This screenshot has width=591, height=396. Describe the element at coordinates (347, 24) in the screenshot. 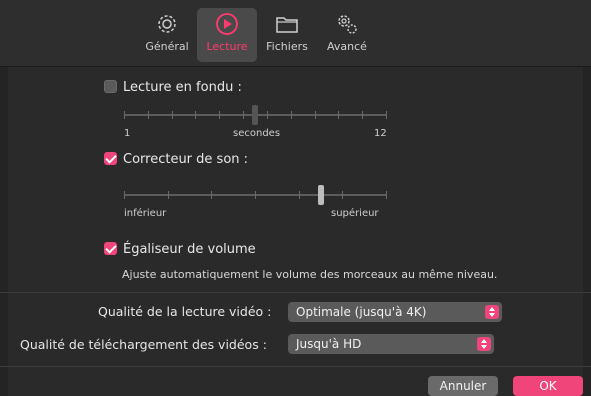

I see `gears-icon` at that location.